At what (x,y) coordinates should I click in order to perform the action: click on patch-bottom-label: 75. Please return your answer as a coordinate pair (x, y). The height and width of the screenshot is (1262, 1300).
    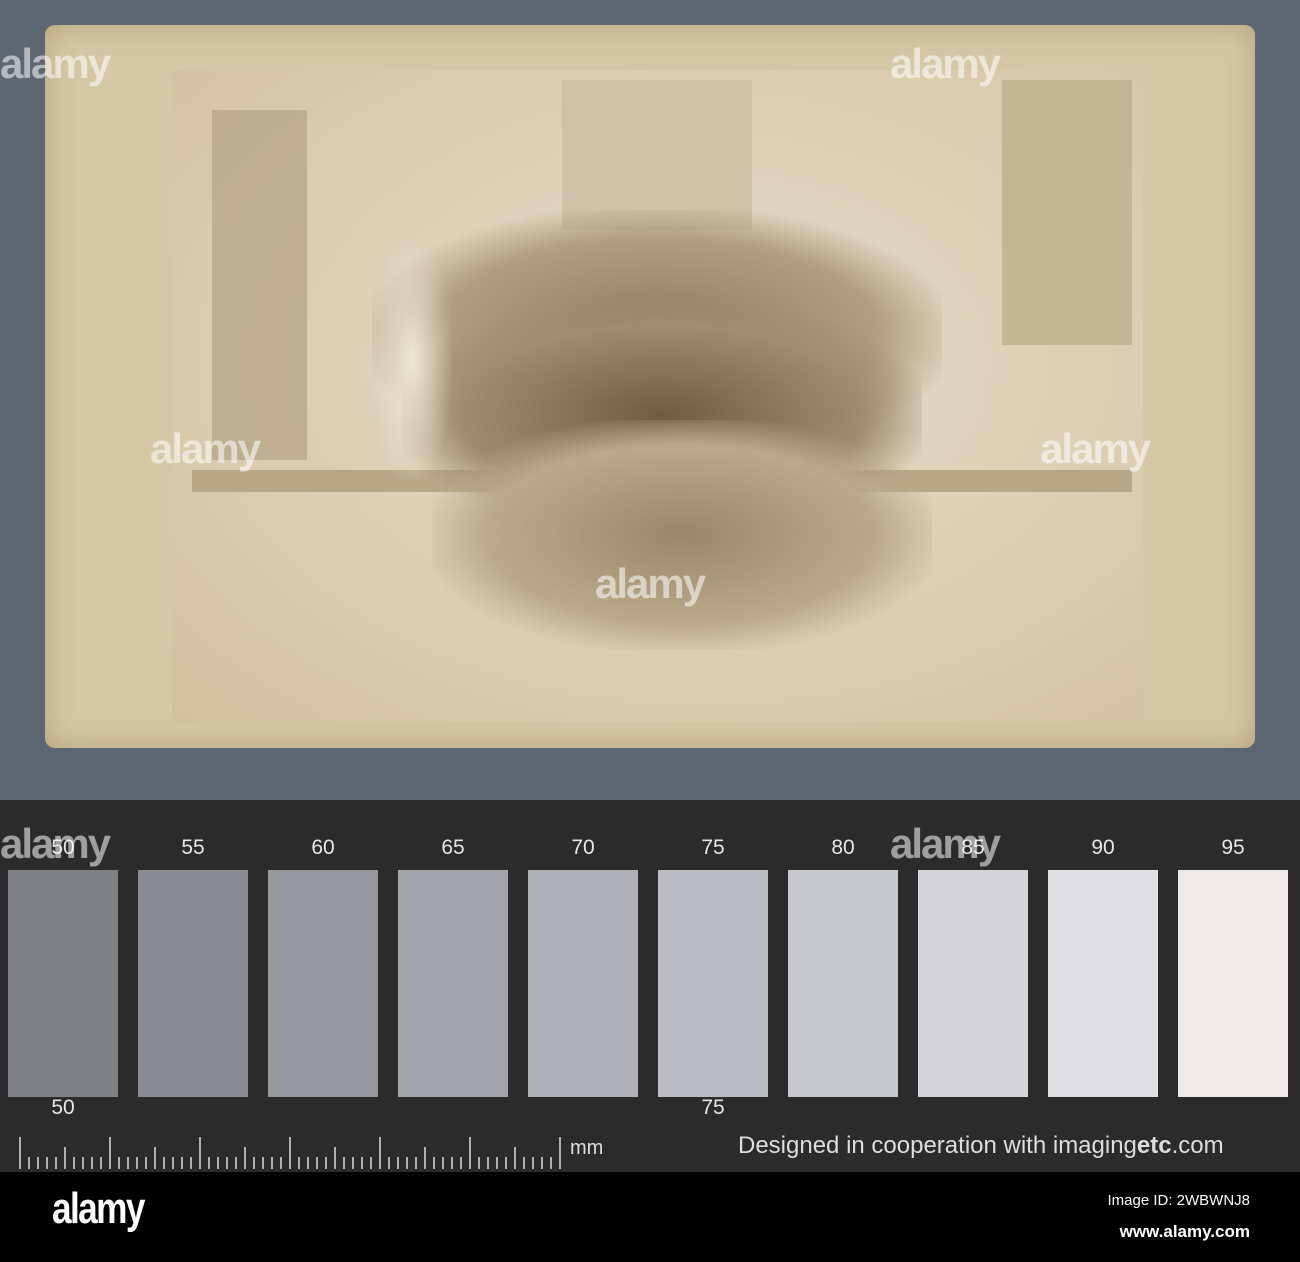
    Looking at the image, I should click on (713, 1107).